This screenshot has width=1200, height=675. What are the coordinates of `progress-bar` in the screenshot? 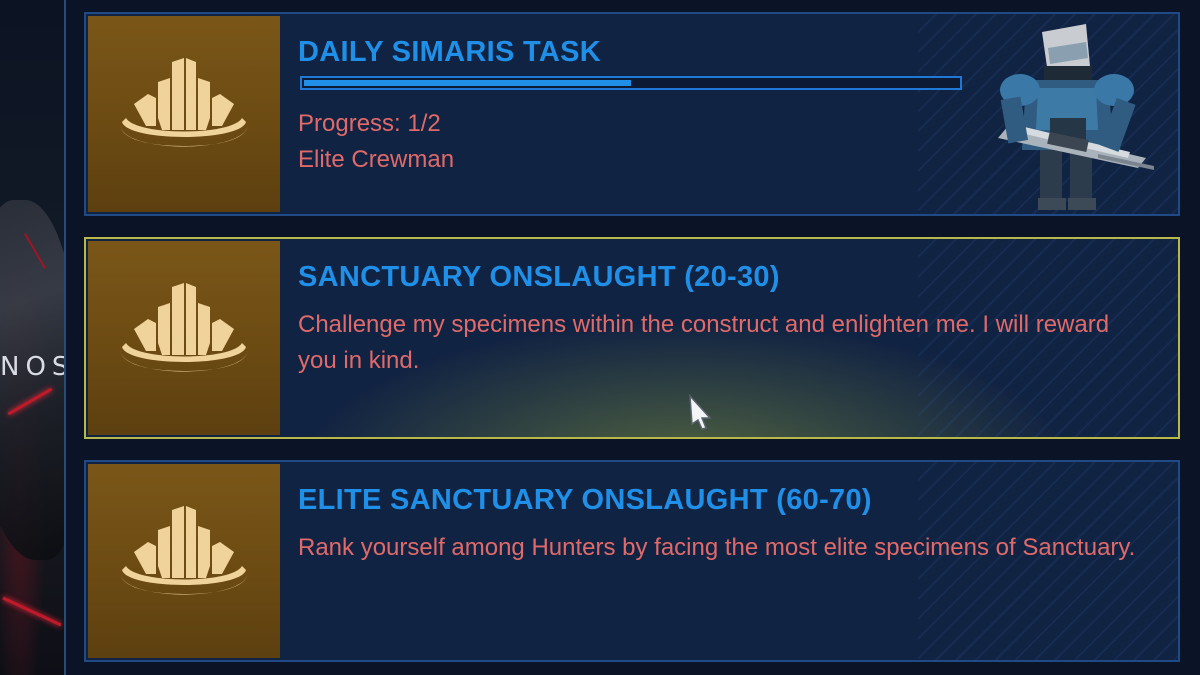 It's located at (631, 83).